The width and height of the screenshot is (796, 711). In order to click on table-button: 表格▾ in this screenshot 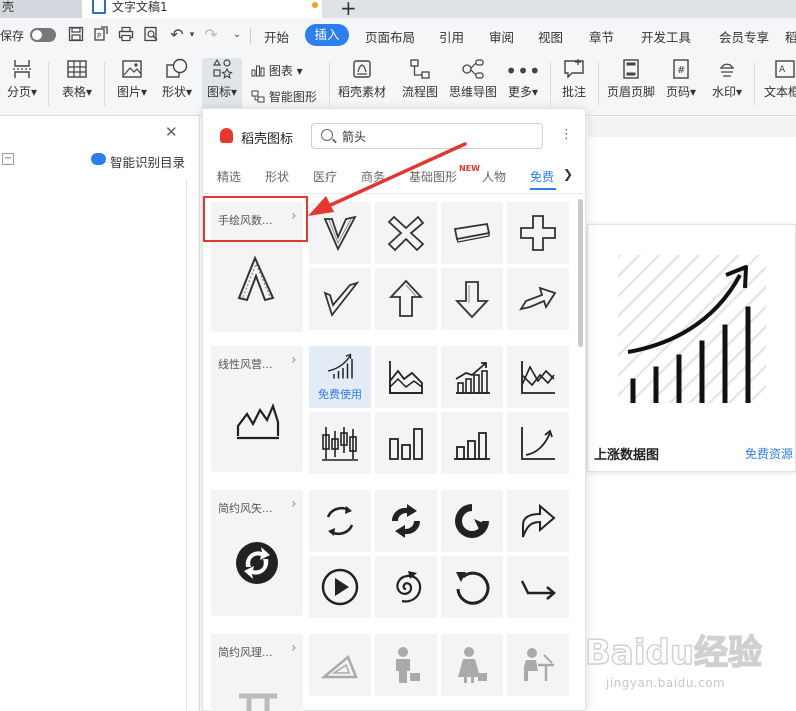, I will do `click(77, 84)`.